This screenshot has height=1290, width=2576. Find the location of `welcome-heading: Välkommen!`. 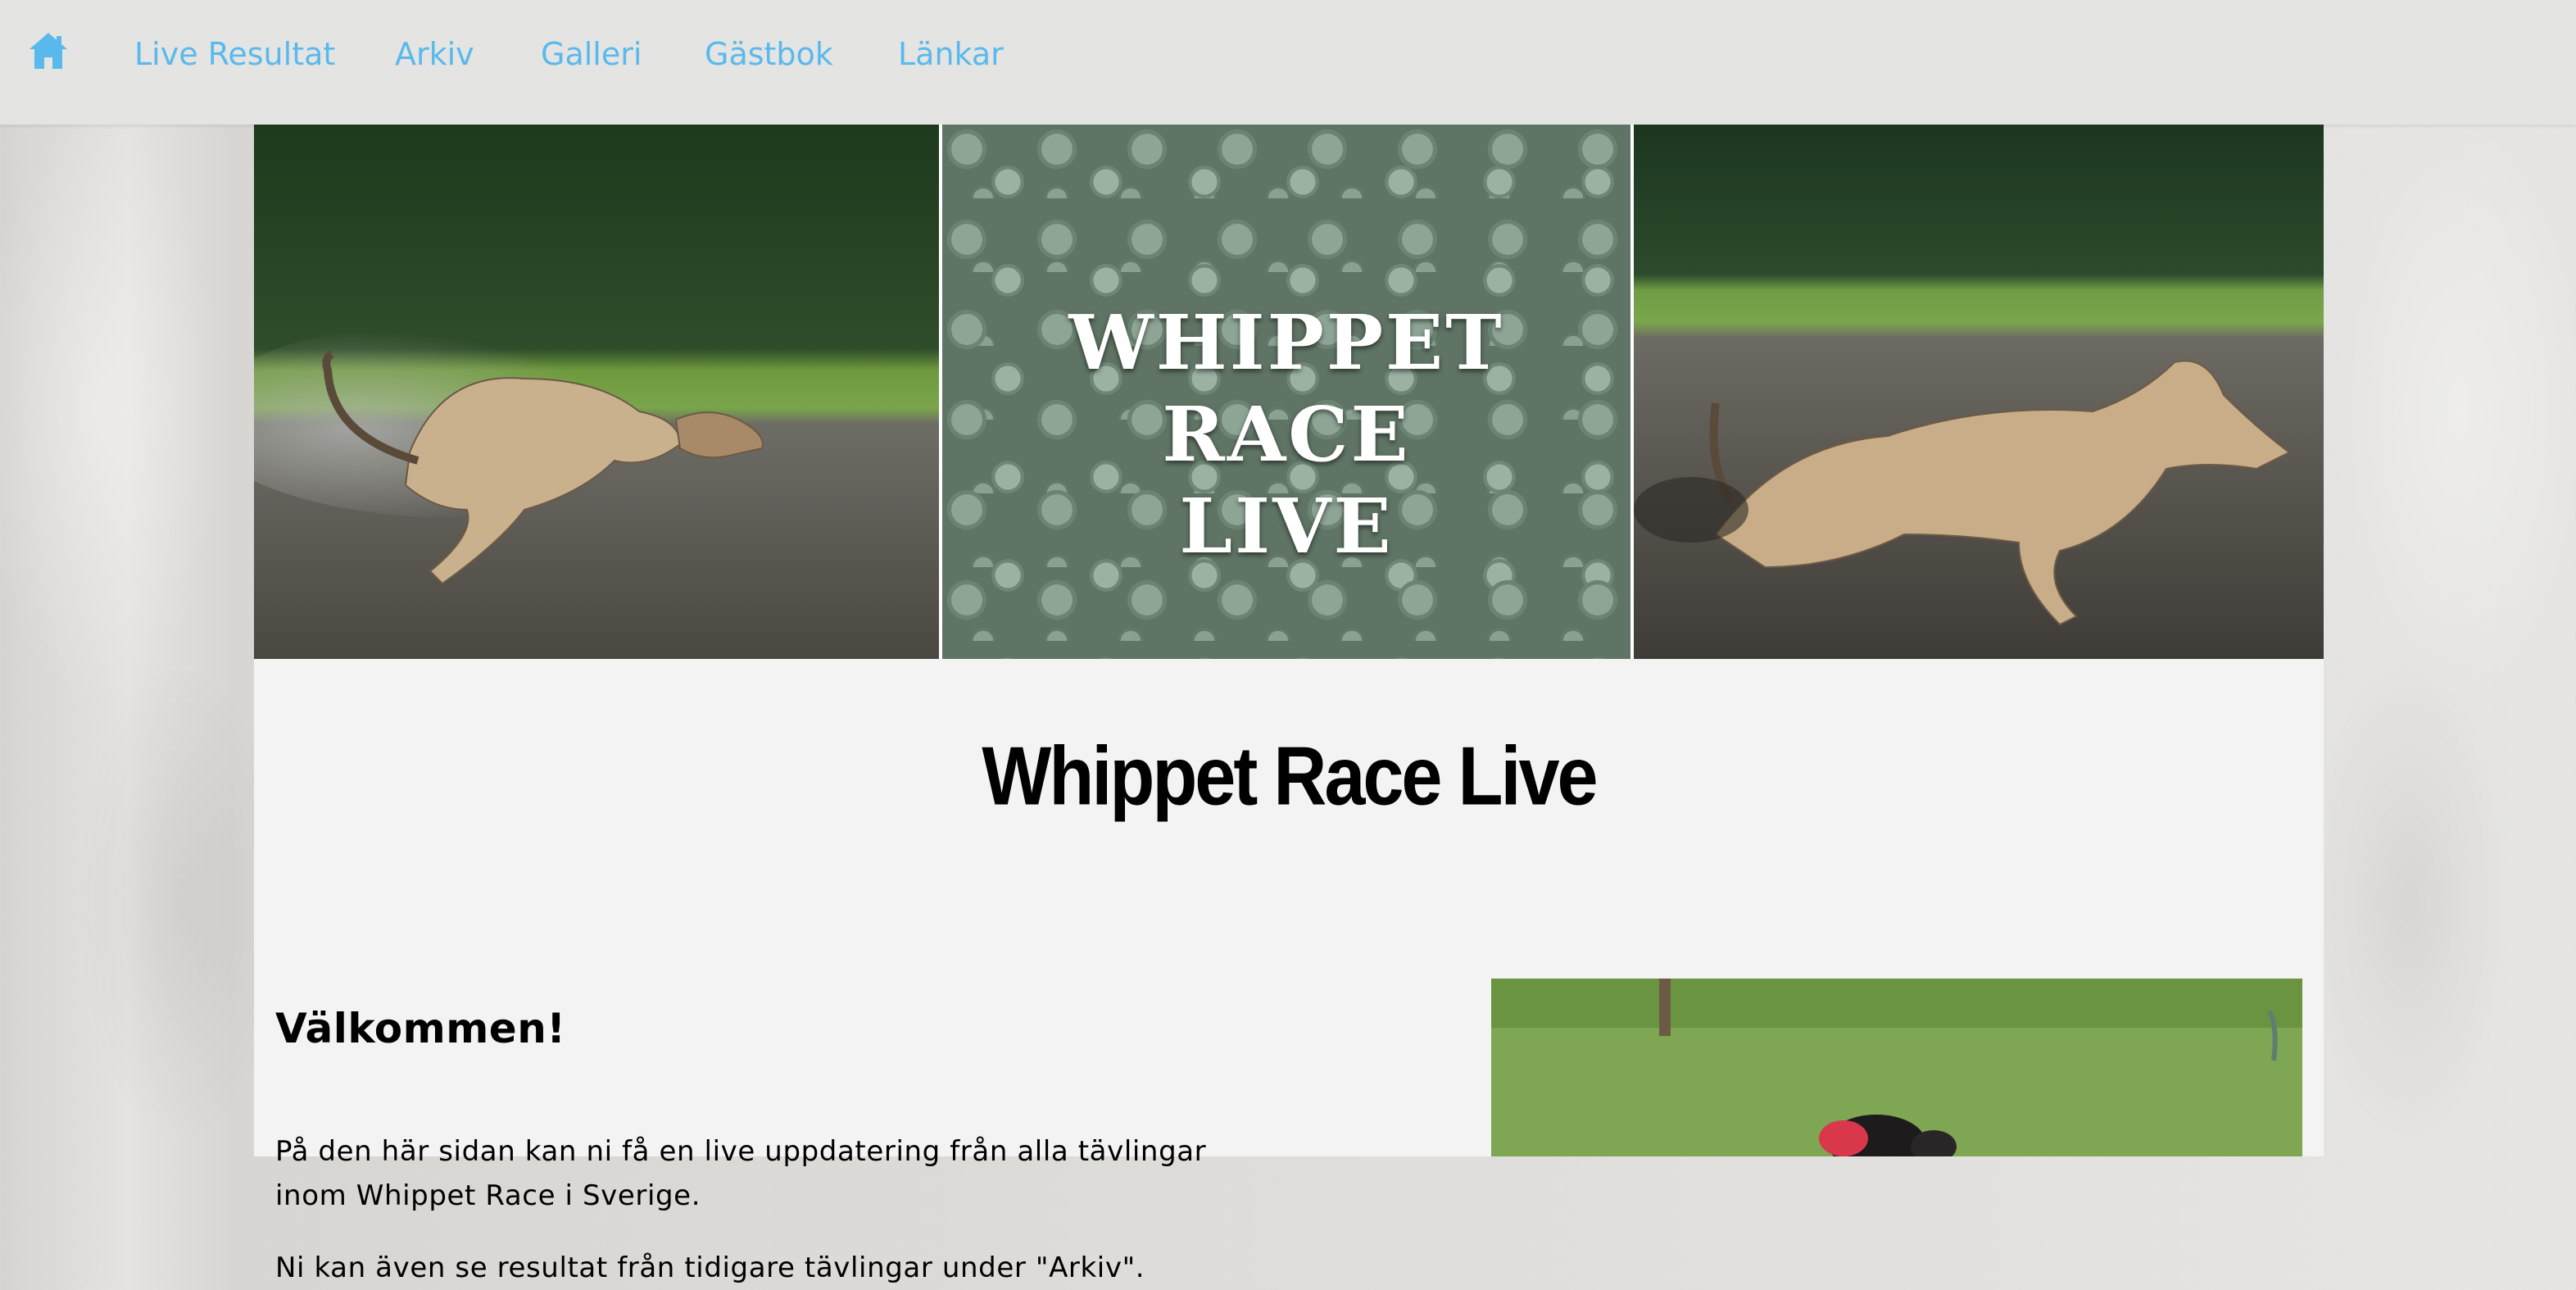

welcome-heading: Välkommen! is located at coordinates (420, 1028).